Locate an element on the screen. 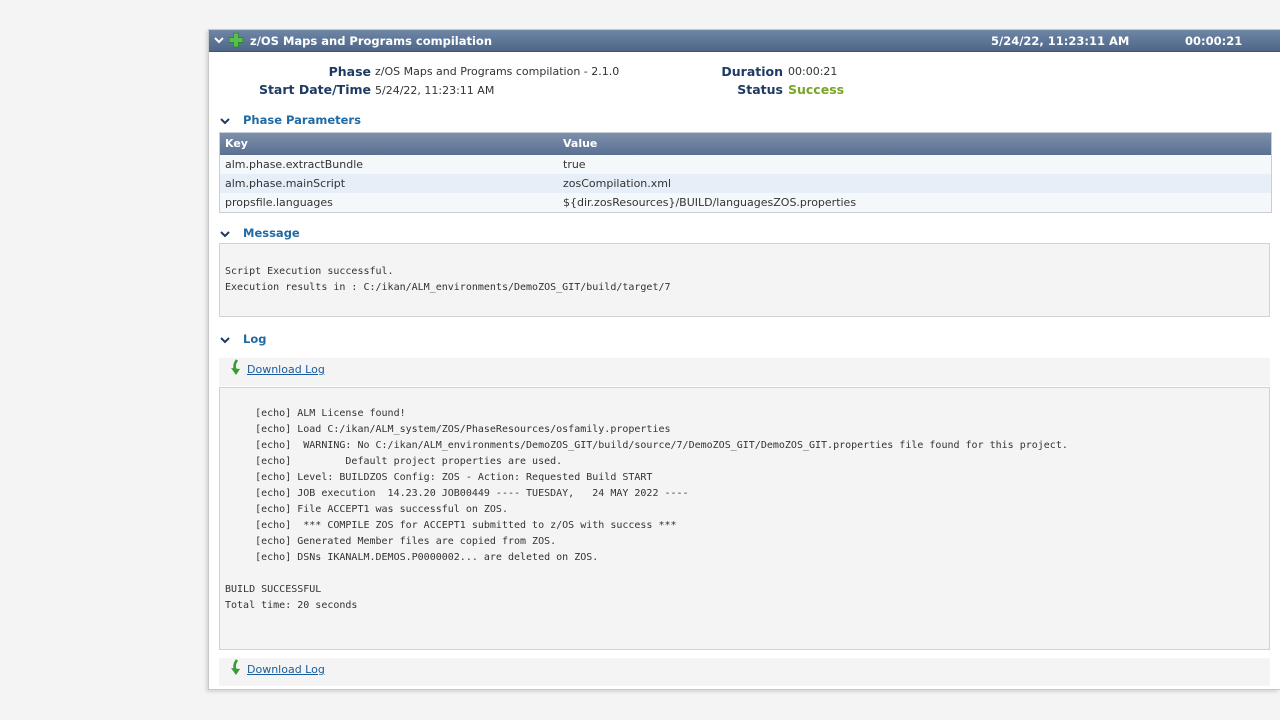  table-row: alm.phase.mainScript zosCompilation.xml is located at coordinates (745, 183).